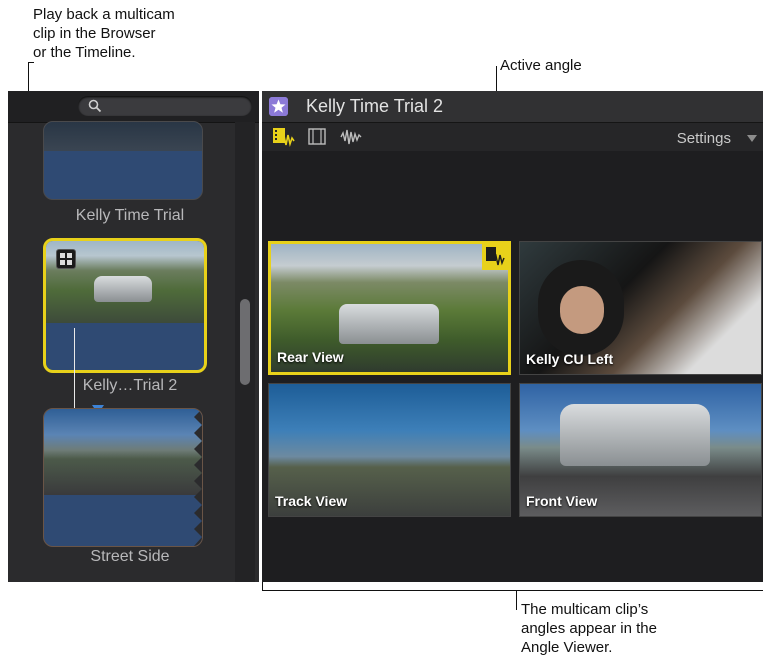 This screenshot has height=667, width=763. Describe the element at coordinates (310, 357) in the screenshot. I see `angle-label: Rear View` at that location.